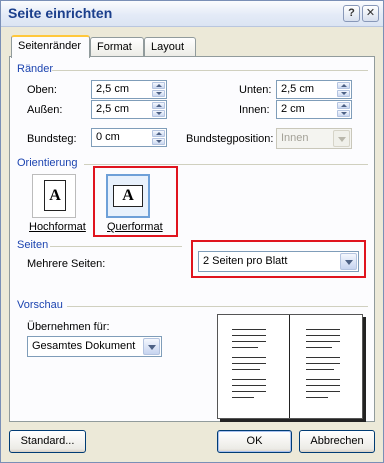 Image resolution: width=384 pixels, height=463 pixels. What do you see at coordinates (337, 441) in the screenshot?
I see `cancel-button: Abbrechen` at bounding box center [337, 441].